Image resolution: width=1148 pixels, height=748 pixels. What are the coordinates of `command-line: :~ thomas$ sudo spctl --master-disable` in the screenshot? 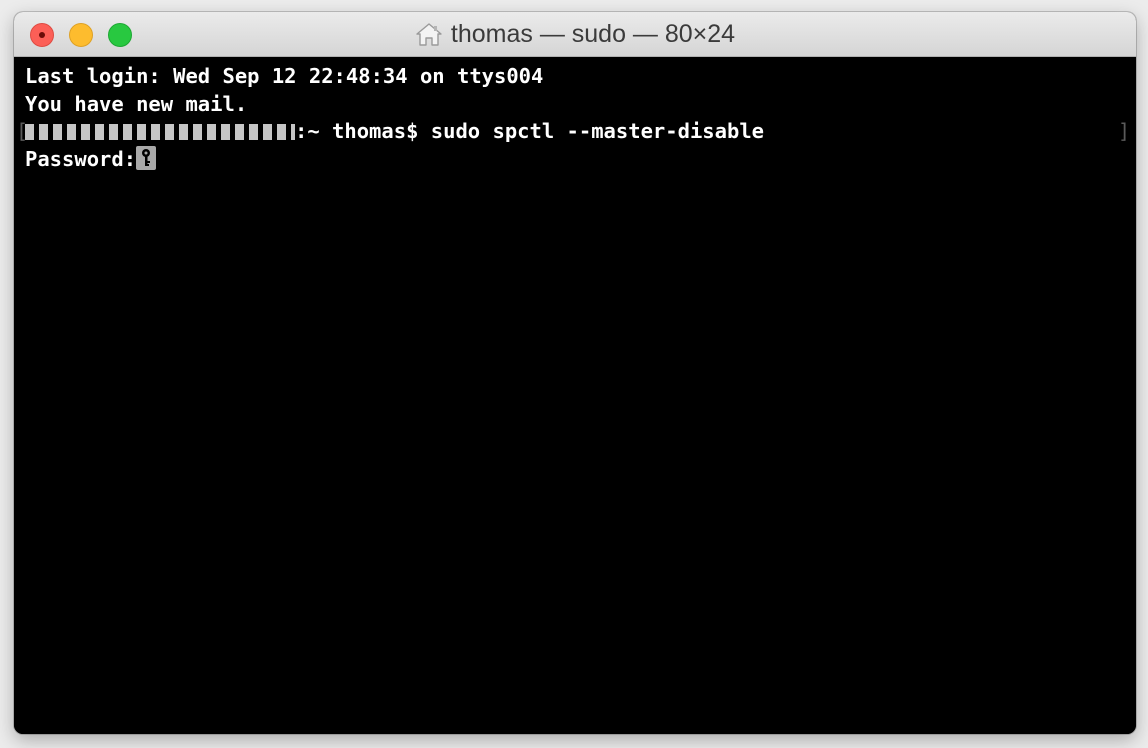 It's located at (394, 131).